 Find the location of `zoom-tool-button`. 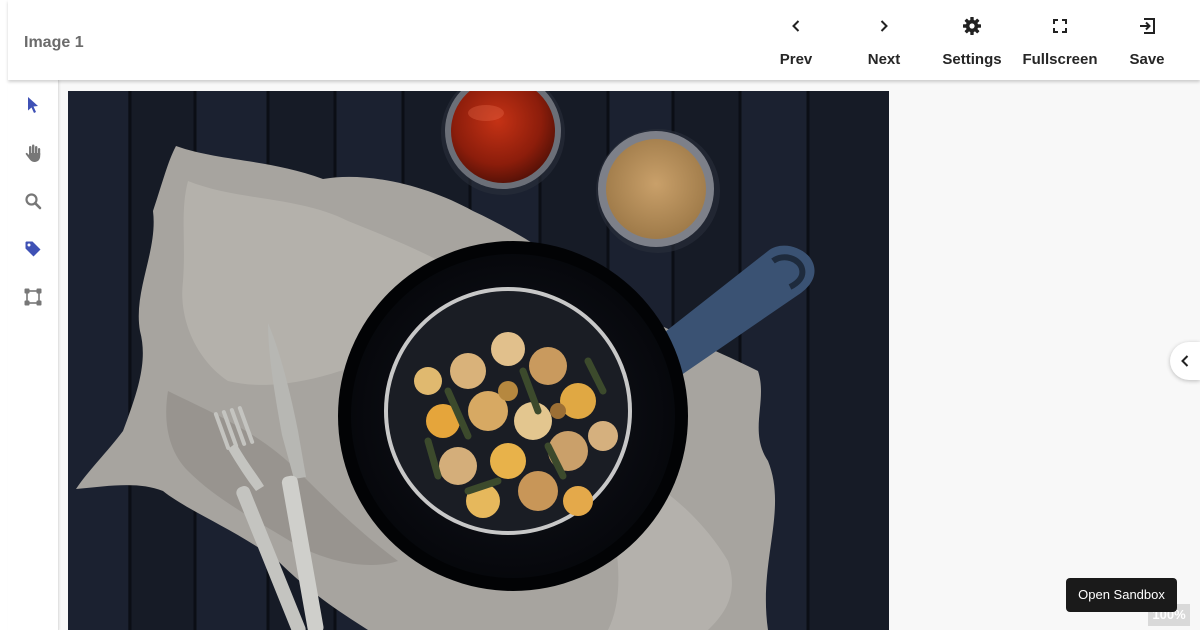

zoom-tool-button is located at coordinates (33, 201).